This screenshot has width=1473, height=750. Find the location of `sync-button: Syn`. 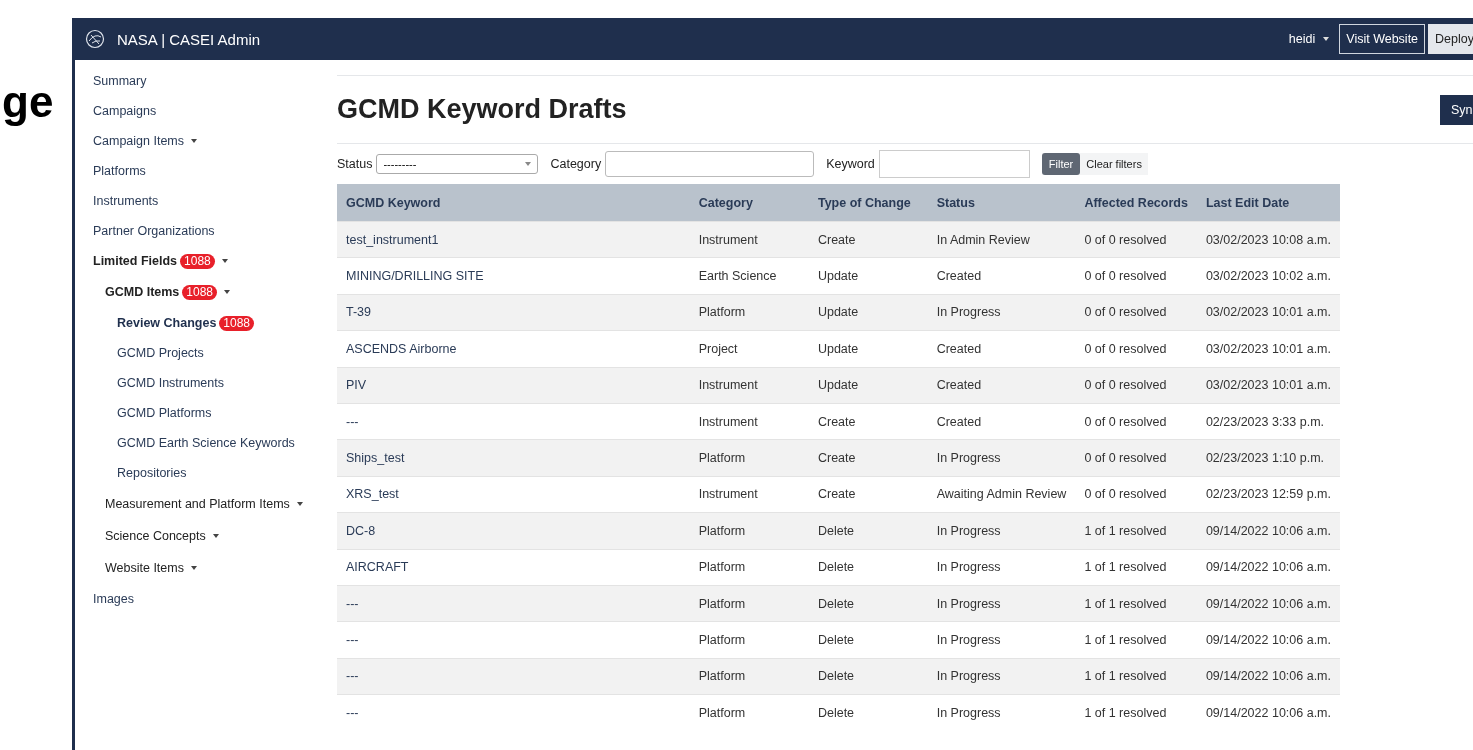

sync-button: Syn is located at coordinates (1456, 109).